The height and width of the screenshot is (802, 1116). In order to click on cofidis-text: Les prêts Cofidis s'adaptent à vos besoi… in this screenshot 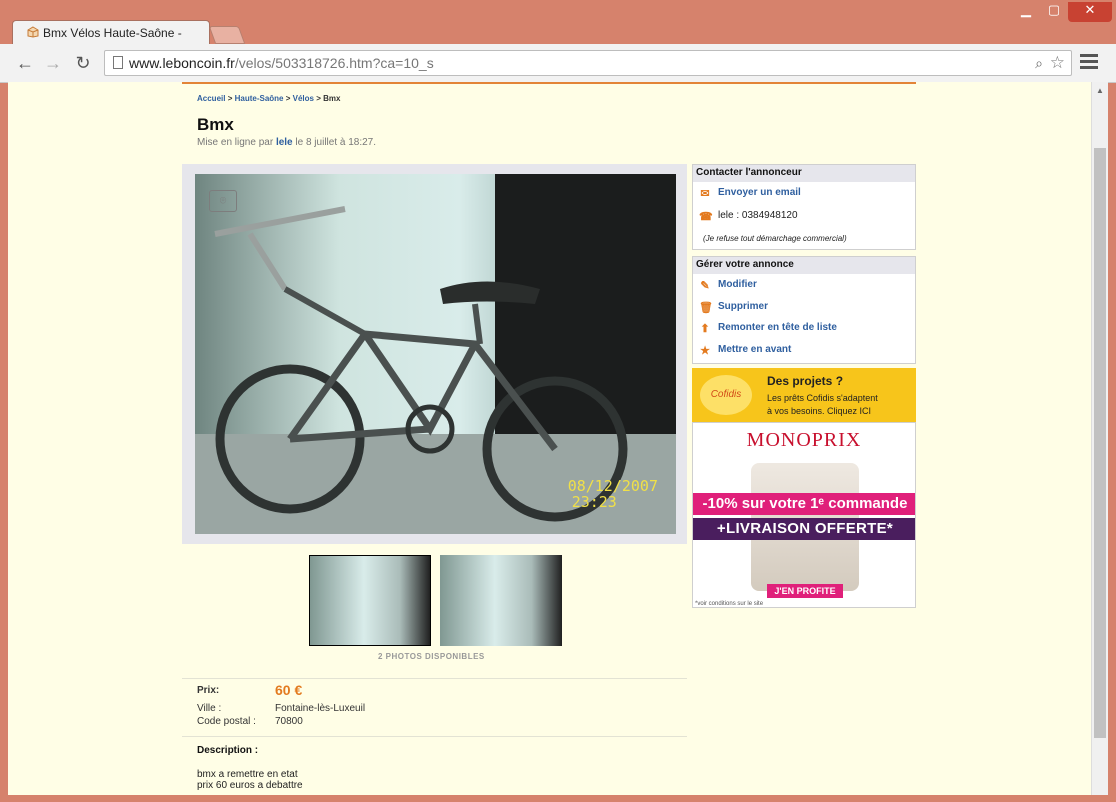, I will do `click(822, 405)`.